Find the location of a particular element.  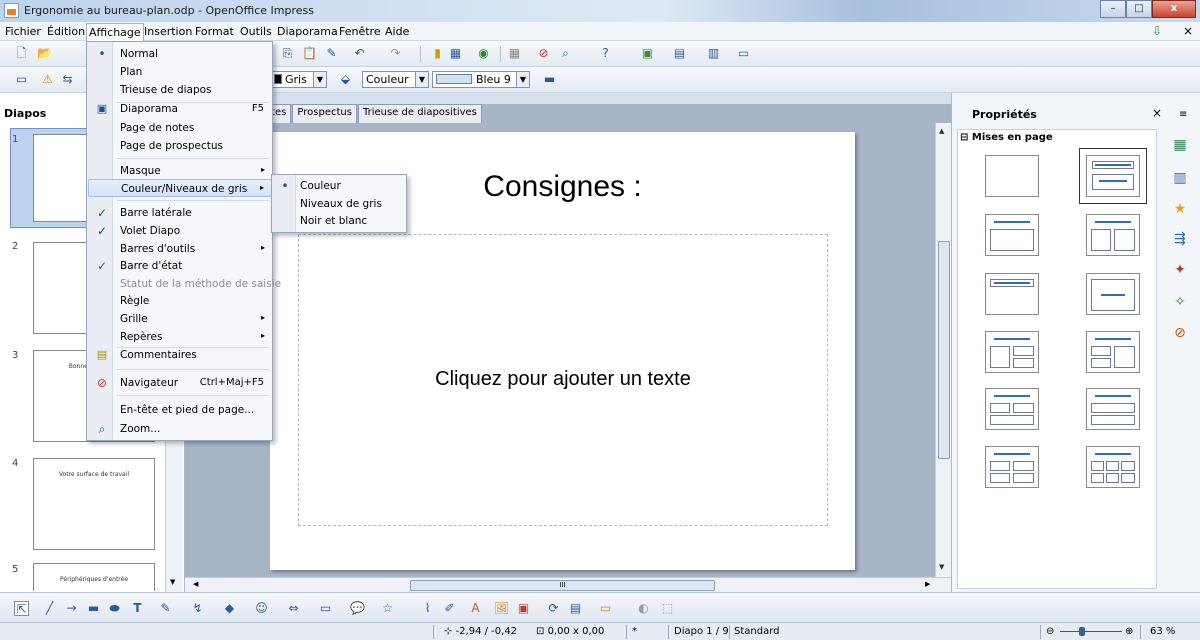

arrange-icon: ▭ is located at coordinates (605, 608).